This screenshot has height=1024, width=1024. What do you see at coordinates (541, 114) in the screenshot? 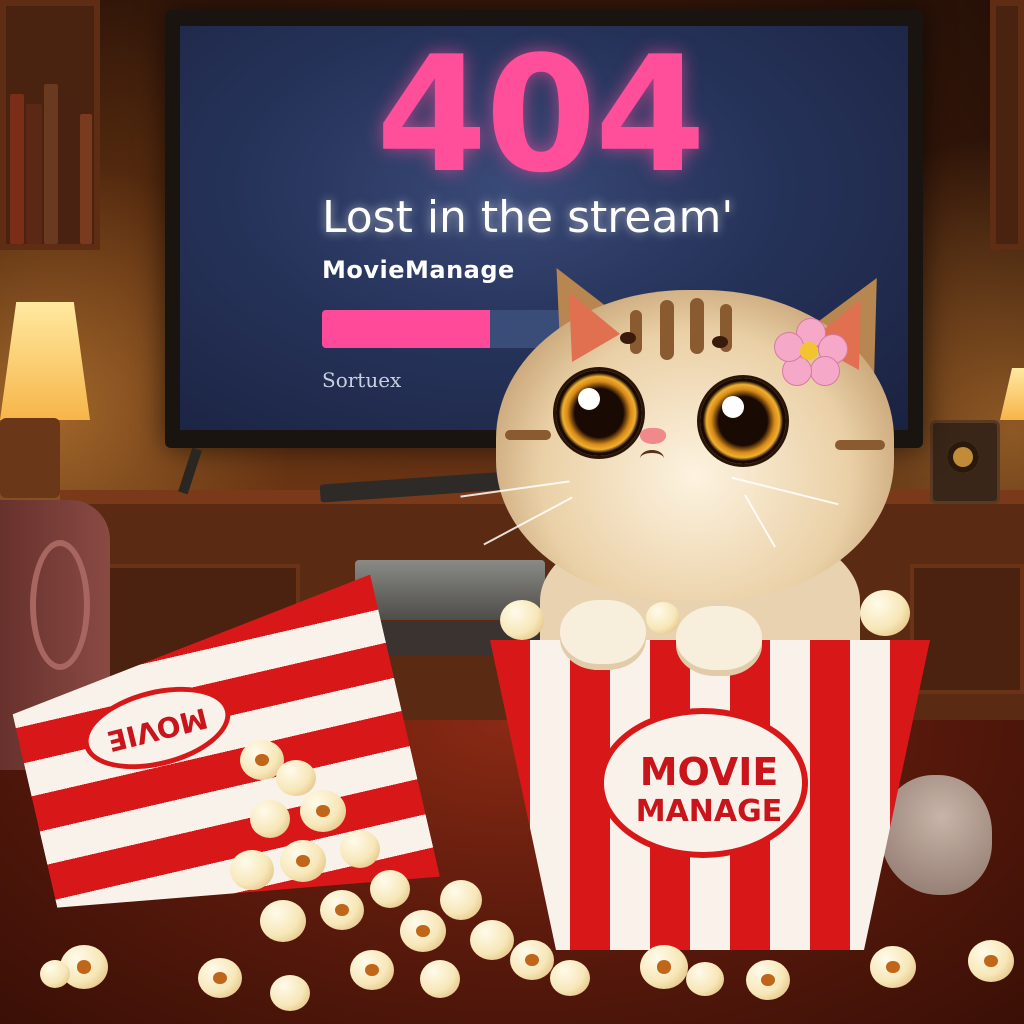
I see `error-code: 404` at bounding box center [541, 114].